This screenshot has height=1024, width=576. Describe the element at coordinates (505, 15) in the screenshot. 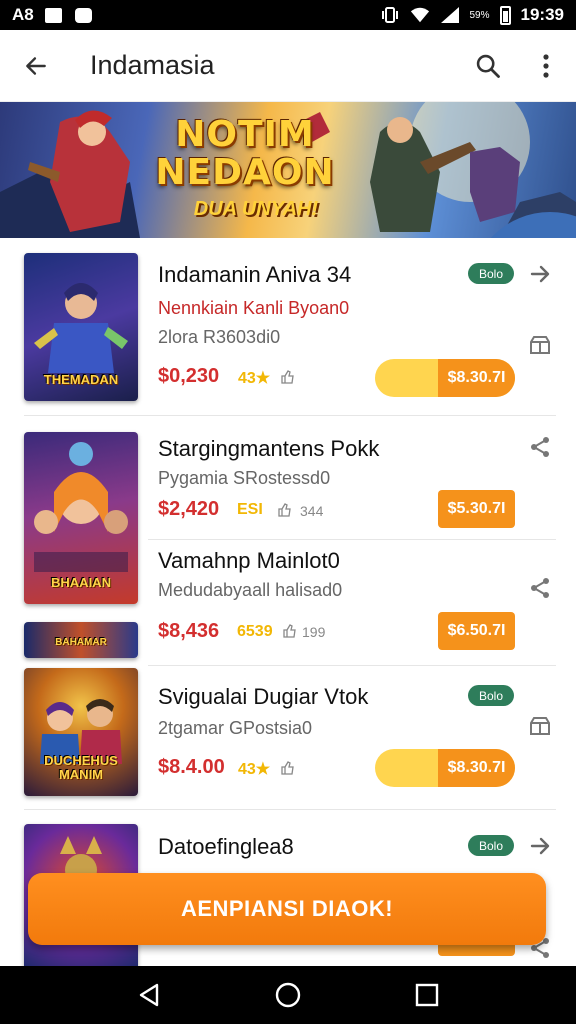

I see `battery-icon` at that location.